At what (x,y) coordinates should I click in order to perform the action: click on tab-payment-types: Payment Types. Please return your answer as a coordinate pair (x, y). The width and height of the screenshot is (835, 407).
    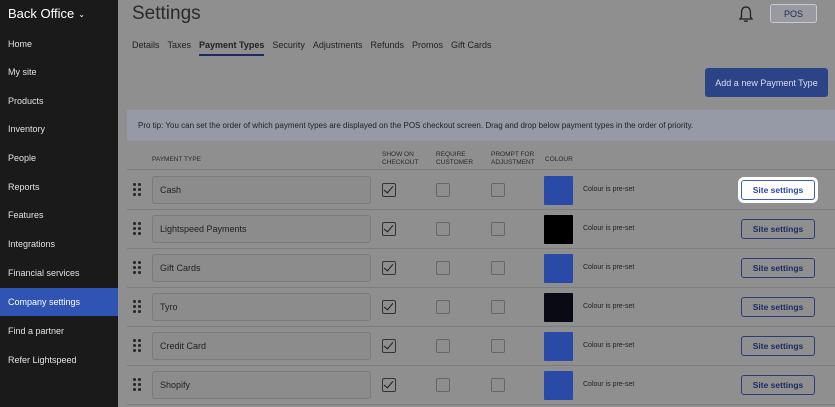
    Looking at the image, I should click on (232, 48).